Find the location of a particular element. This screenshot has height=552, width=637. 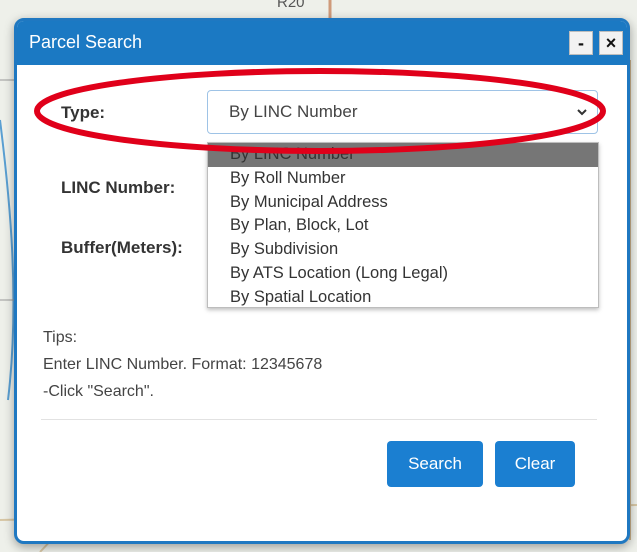

dropdown-option-subdivision: By Subdivision is located at coordinates (403, 250).